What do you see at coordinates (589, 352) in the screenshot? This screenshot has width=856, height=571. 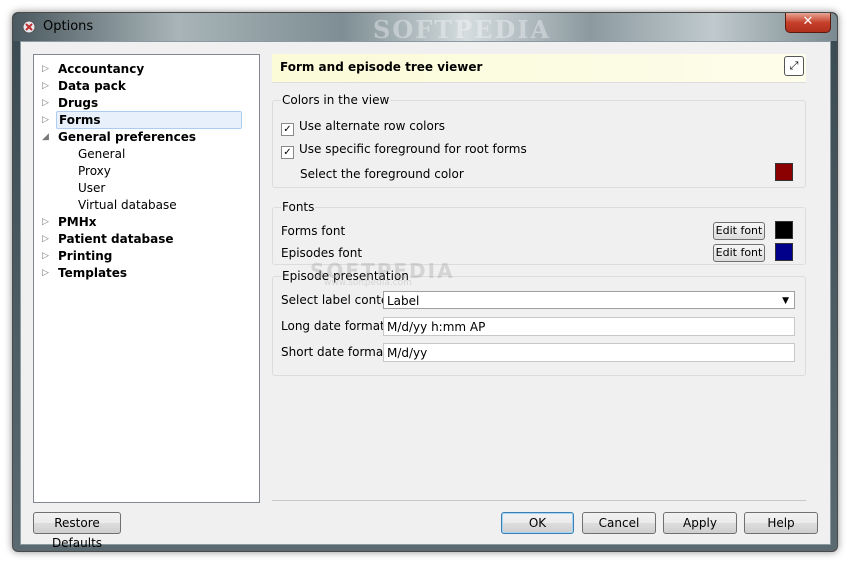 I see `short-date-input: M/d/yy` at bounding box center [589, 352].